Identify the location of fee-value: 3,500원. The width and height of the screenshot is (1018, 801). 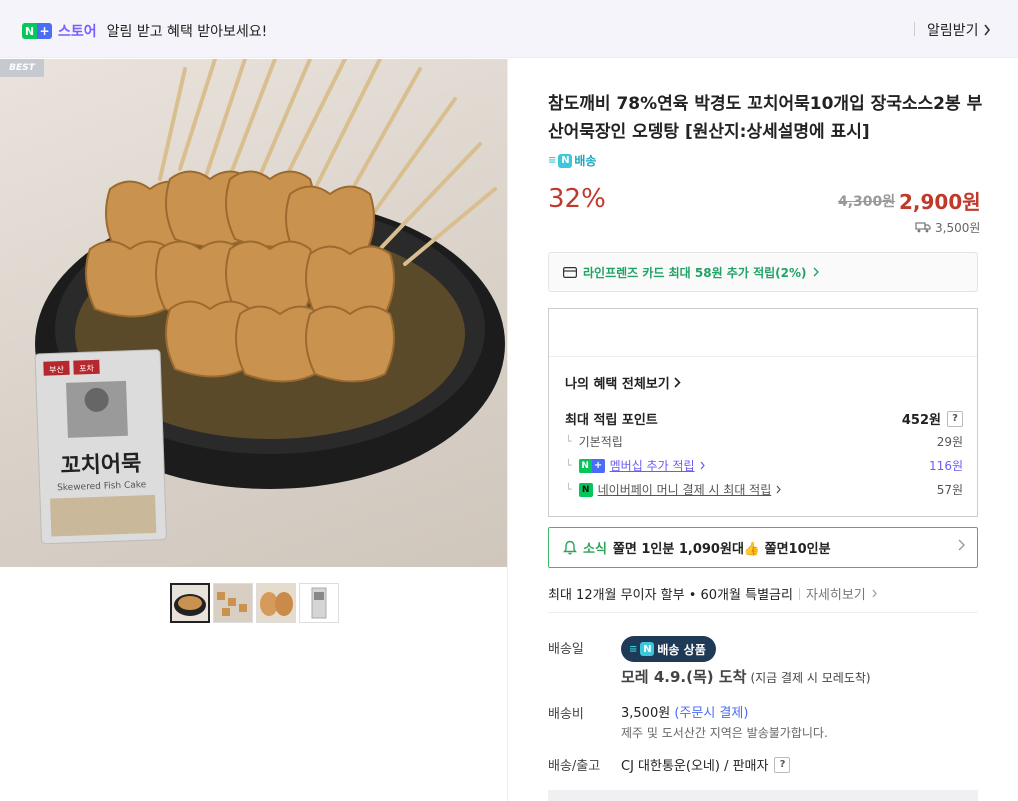
(646, 713).